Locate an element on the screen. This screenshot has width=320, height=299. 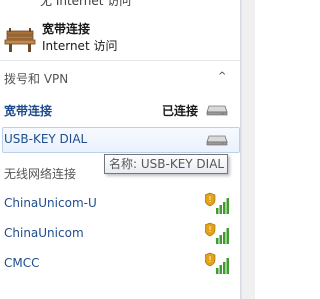
wifi-network-item: ChinaUnicom is located at coordinates (117, 234).